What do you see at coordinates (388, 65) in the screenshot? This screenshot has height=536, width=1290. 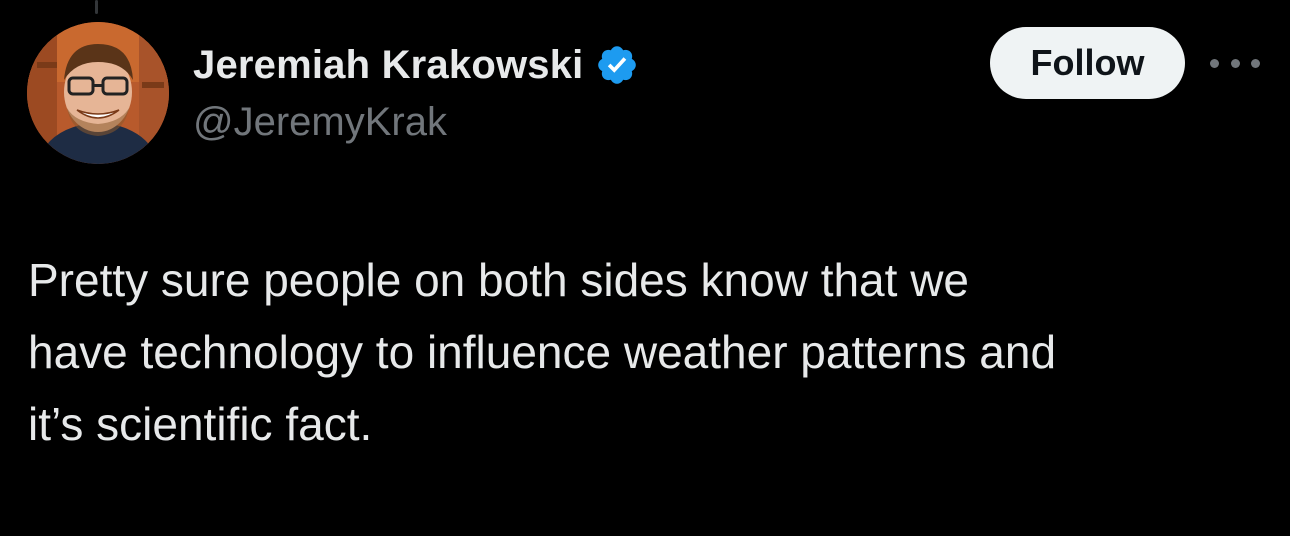 I see `author-display-name: Jeremiah Krakowski` at bounding box center [388, 65].